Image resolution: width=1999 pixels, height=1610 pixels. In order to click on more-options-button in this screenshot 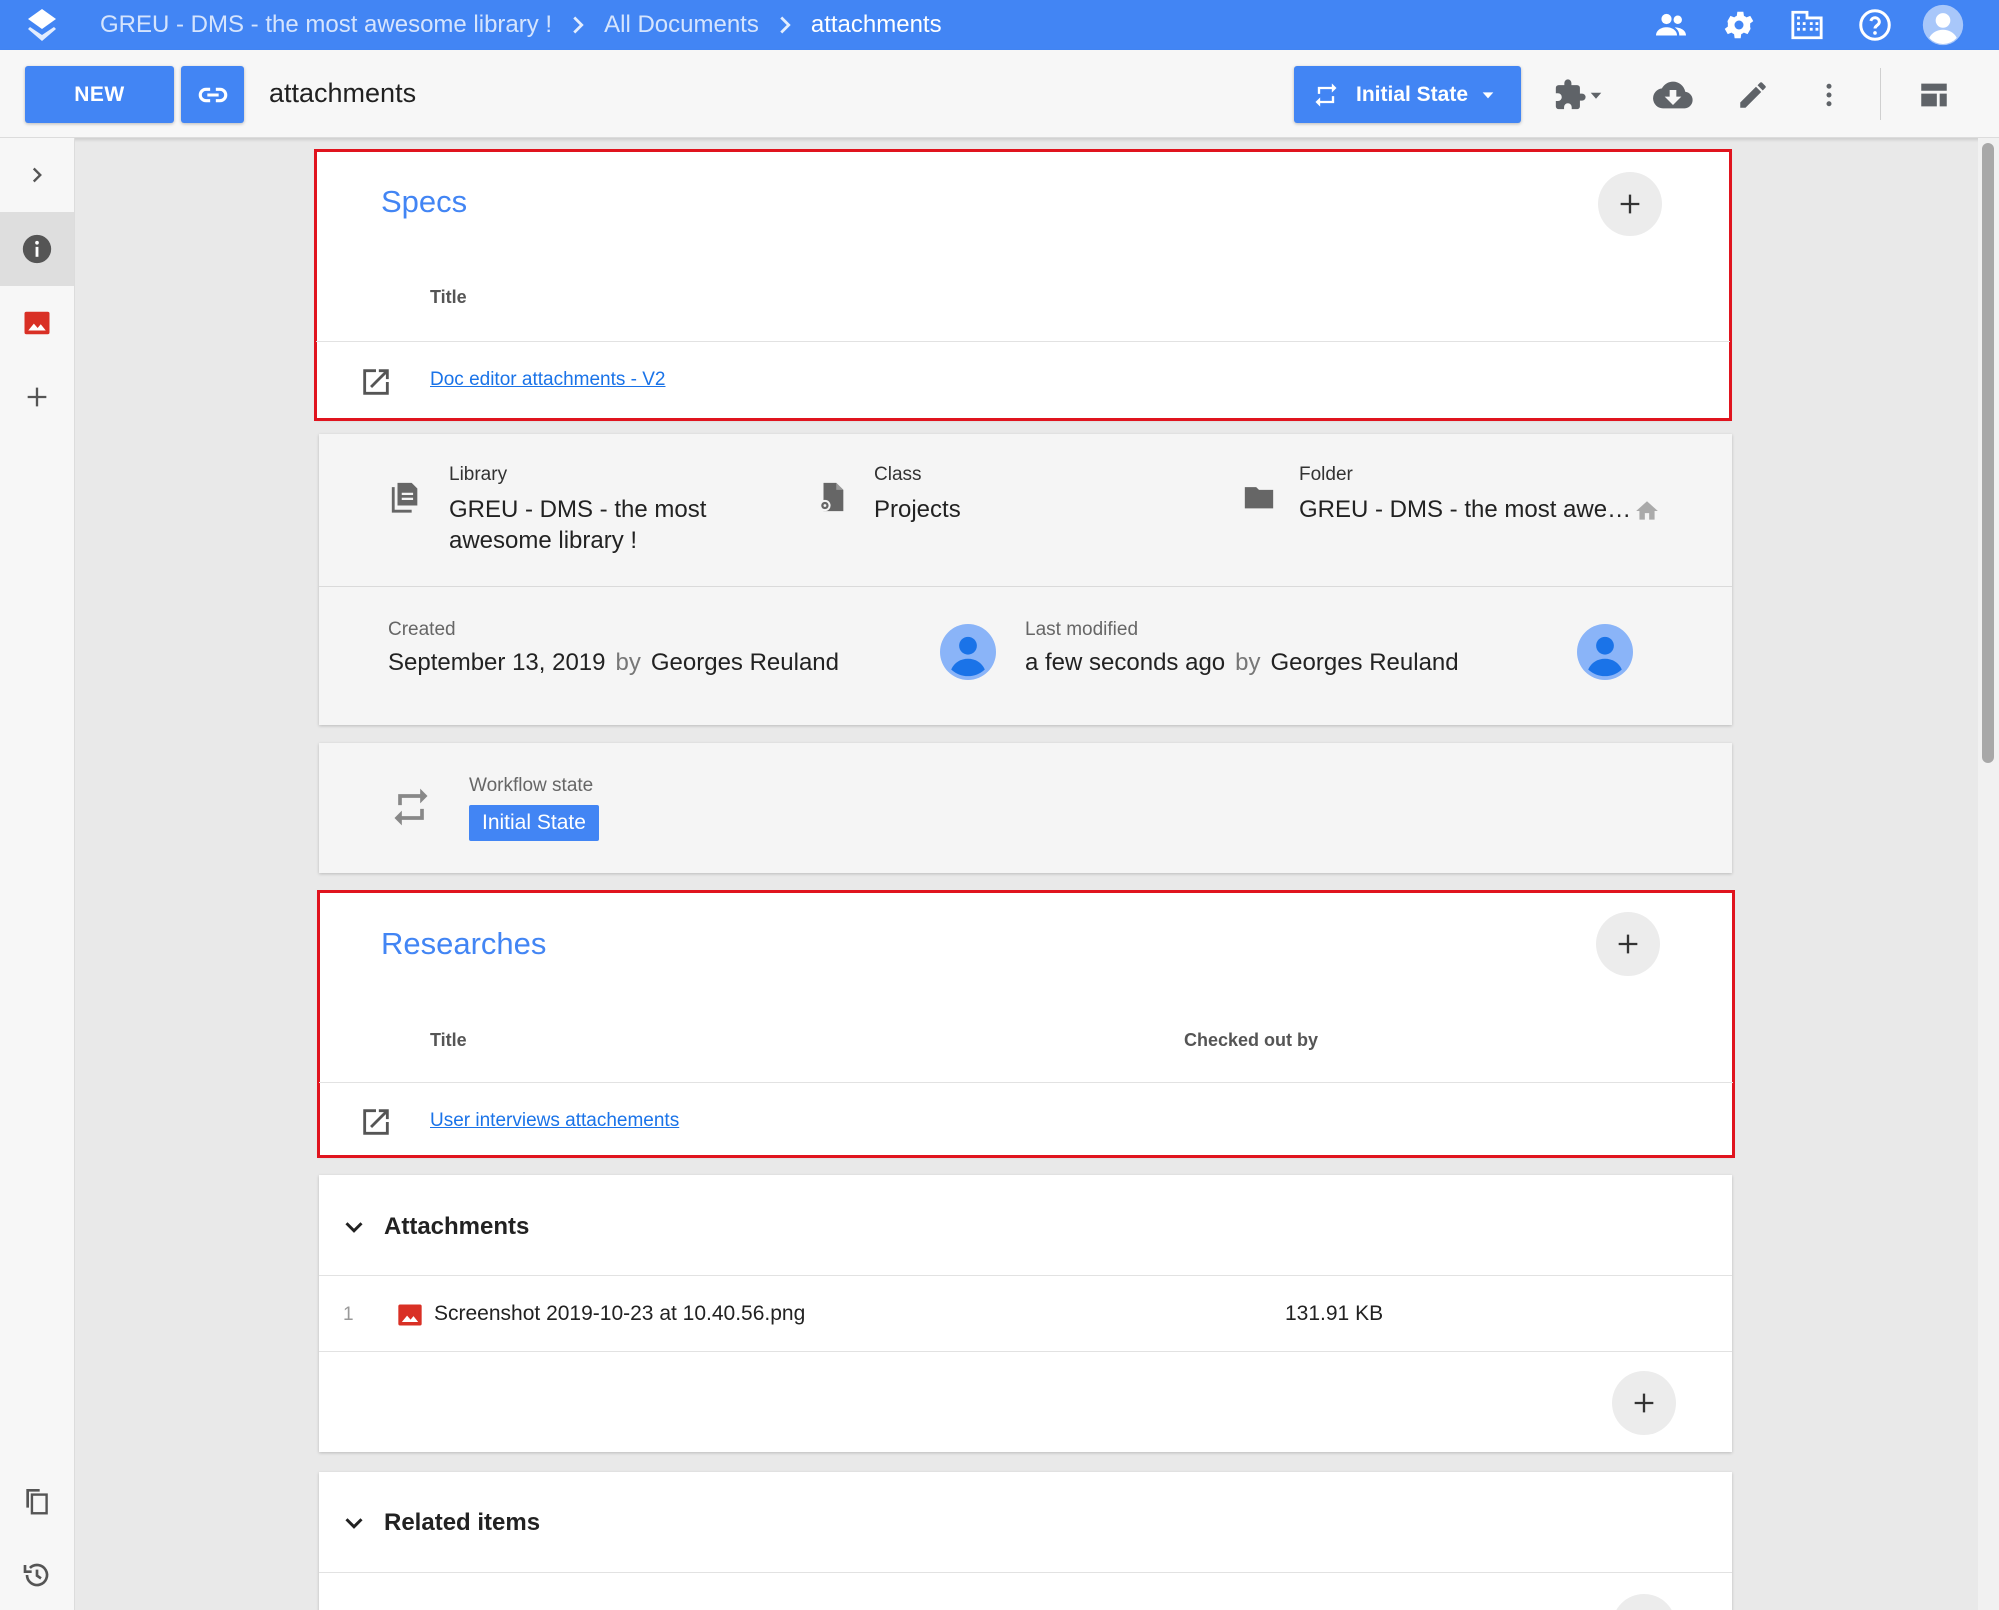, I will do `click(1829, 94)`.